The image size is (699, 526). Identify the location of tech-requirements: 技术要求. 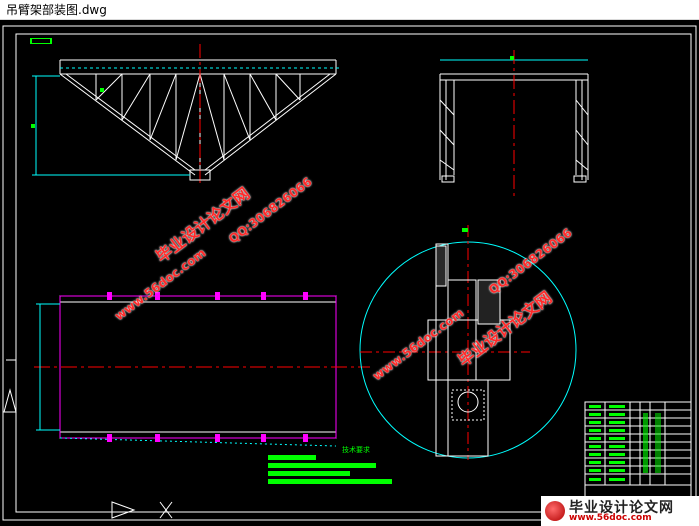
(330, 464).